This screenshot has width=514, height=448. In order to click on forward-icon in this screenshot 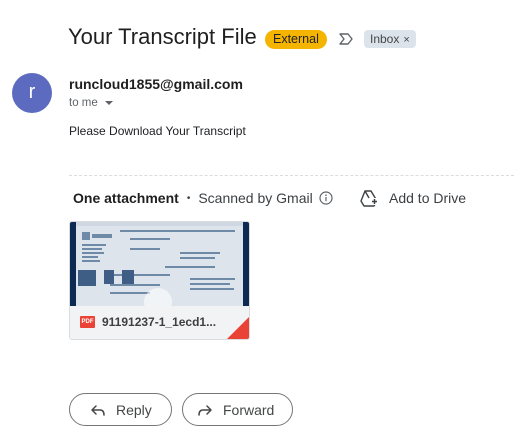, I will do `click(205, 410)`.